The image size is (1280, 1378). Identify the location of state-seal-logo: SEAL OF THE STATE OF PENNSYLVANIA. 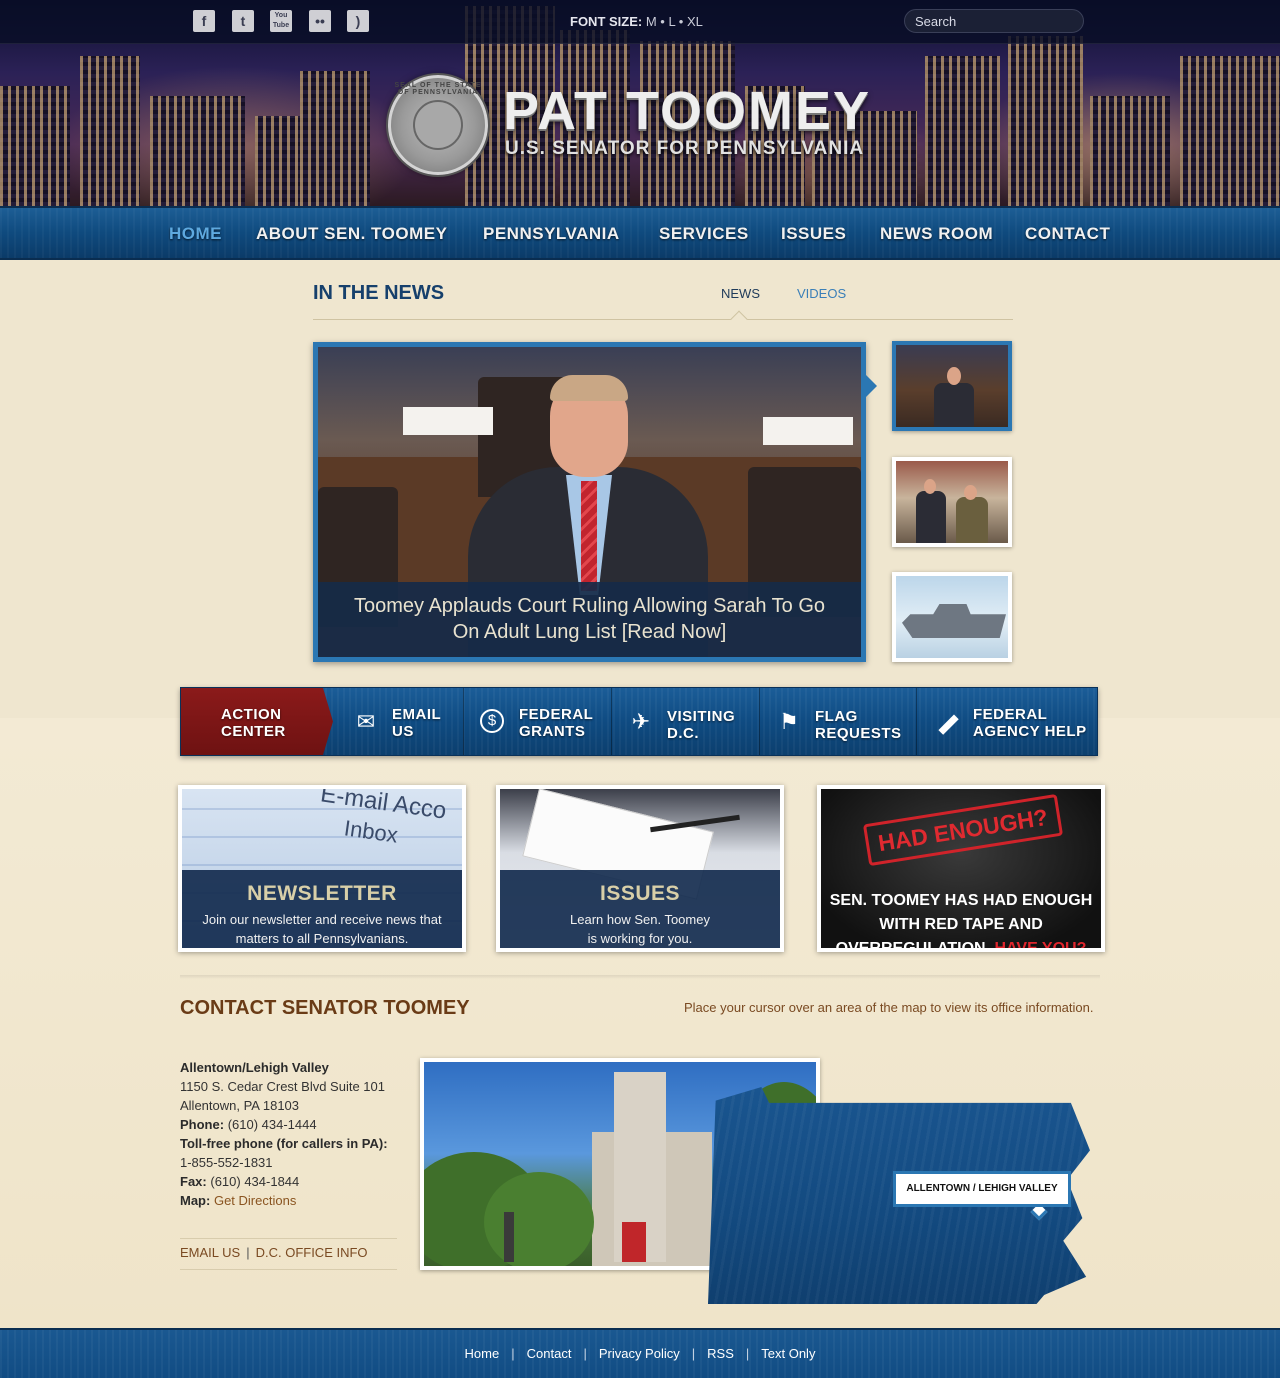
(438, 125).